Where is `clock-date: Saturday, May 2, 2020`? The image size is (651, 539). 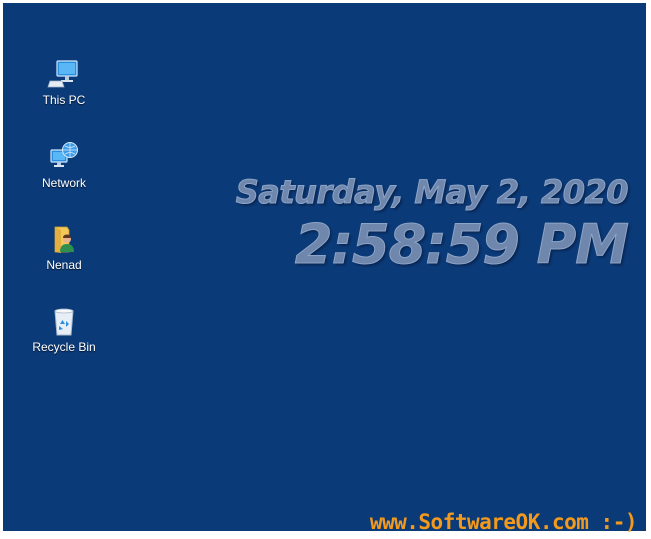 clock-date: Saturday, May 2, 2020 is located at coordinates (432, 192).